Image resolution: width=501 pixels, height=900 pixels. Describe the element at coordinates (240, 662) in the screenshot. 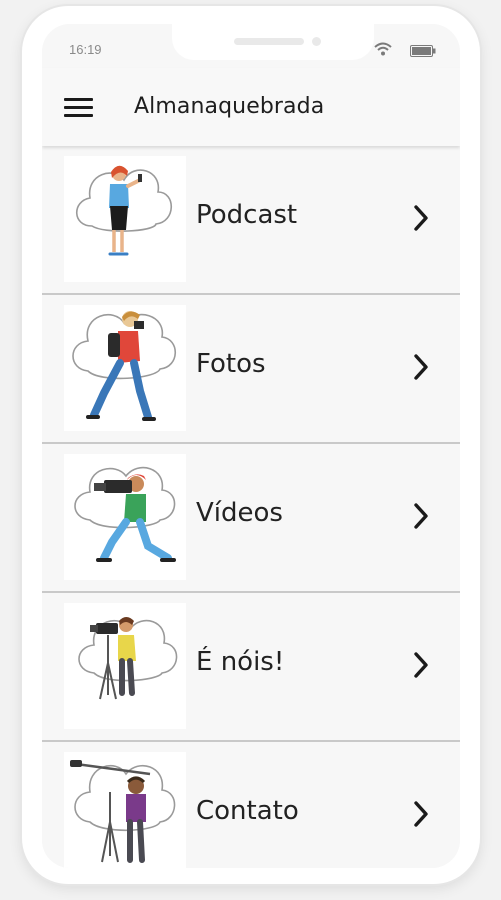

I see `menu-item-label: É nóis!` at that location.